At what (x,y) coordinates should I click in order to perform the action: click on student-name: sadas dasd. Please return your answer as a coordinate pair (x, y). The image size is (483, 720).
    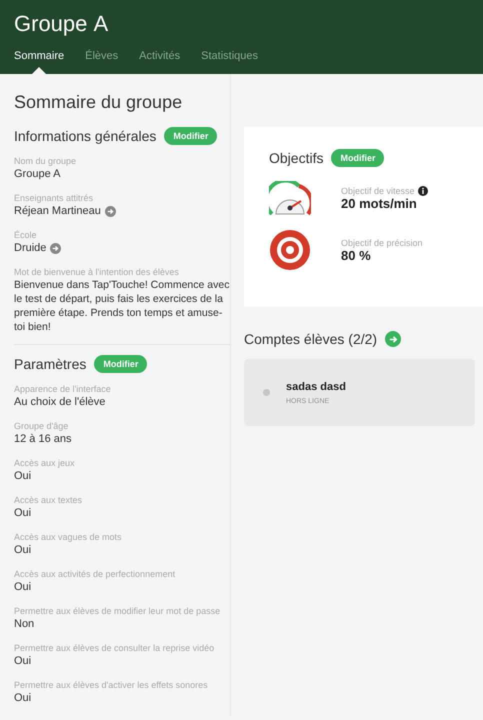
    Looking at the image, I should click on (316, 386).